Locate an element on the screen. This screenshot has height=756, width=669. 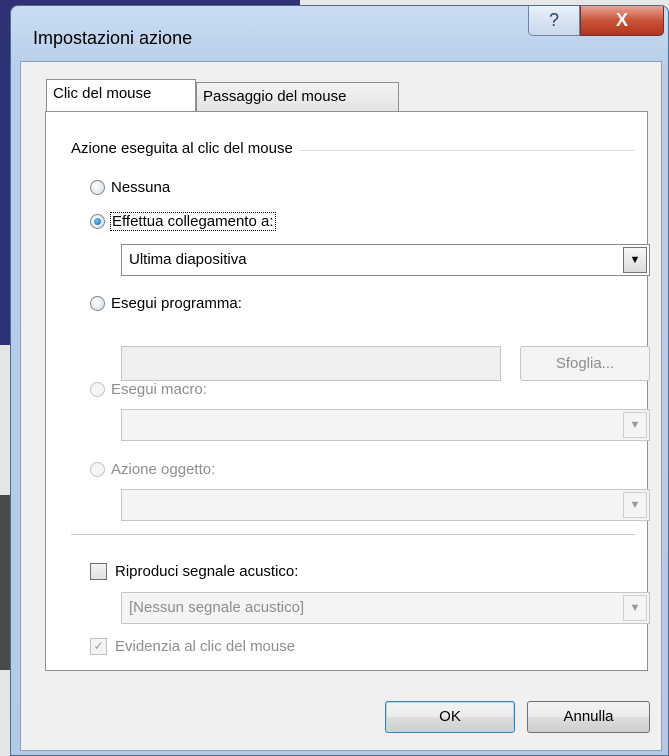
sound-checkbox-row: Riproduci segnale acustico: is located at coordinates (194, 571).